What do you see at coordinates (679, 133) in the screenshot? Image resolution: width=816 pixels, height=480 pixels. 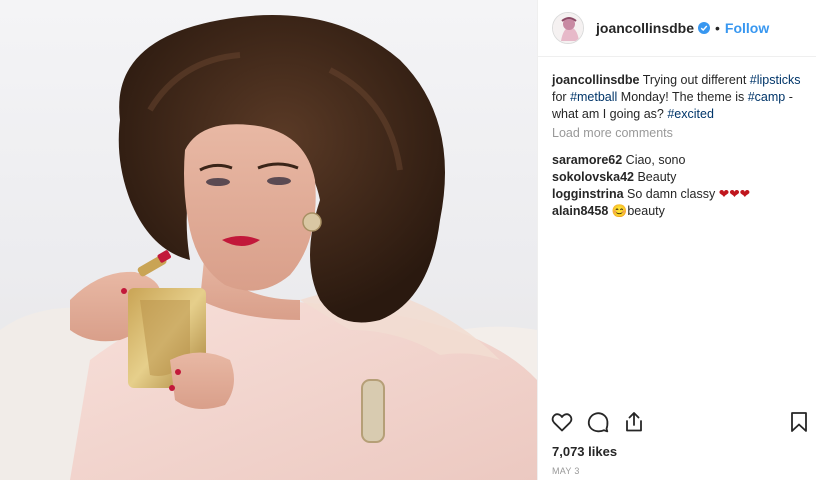 I see `load-more-comments: Load more comments` at bounding box center [679, 133].